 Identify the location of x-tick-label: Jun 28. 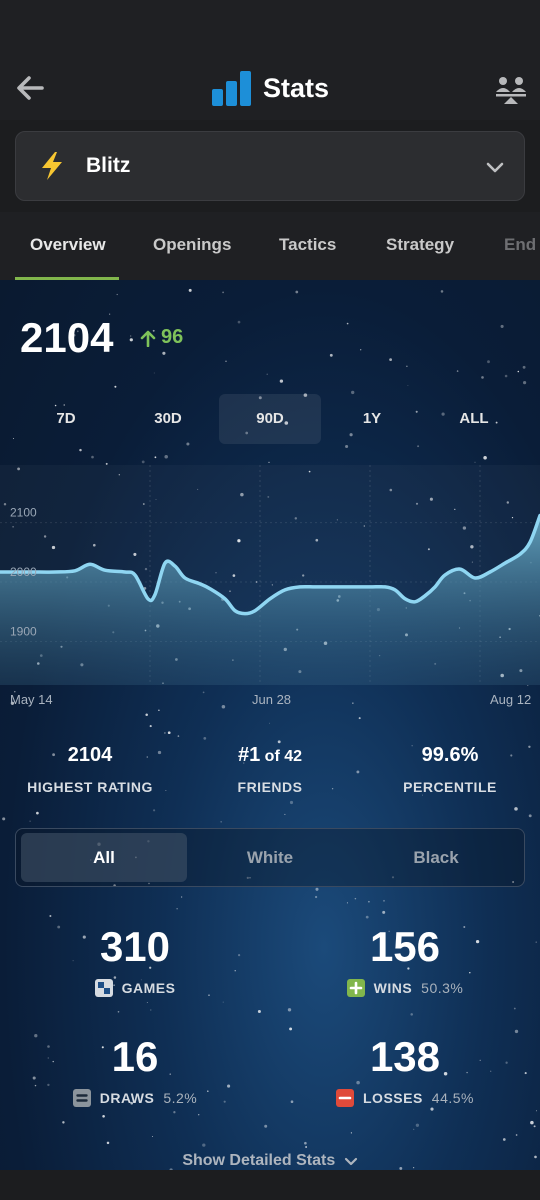
(272, 699).